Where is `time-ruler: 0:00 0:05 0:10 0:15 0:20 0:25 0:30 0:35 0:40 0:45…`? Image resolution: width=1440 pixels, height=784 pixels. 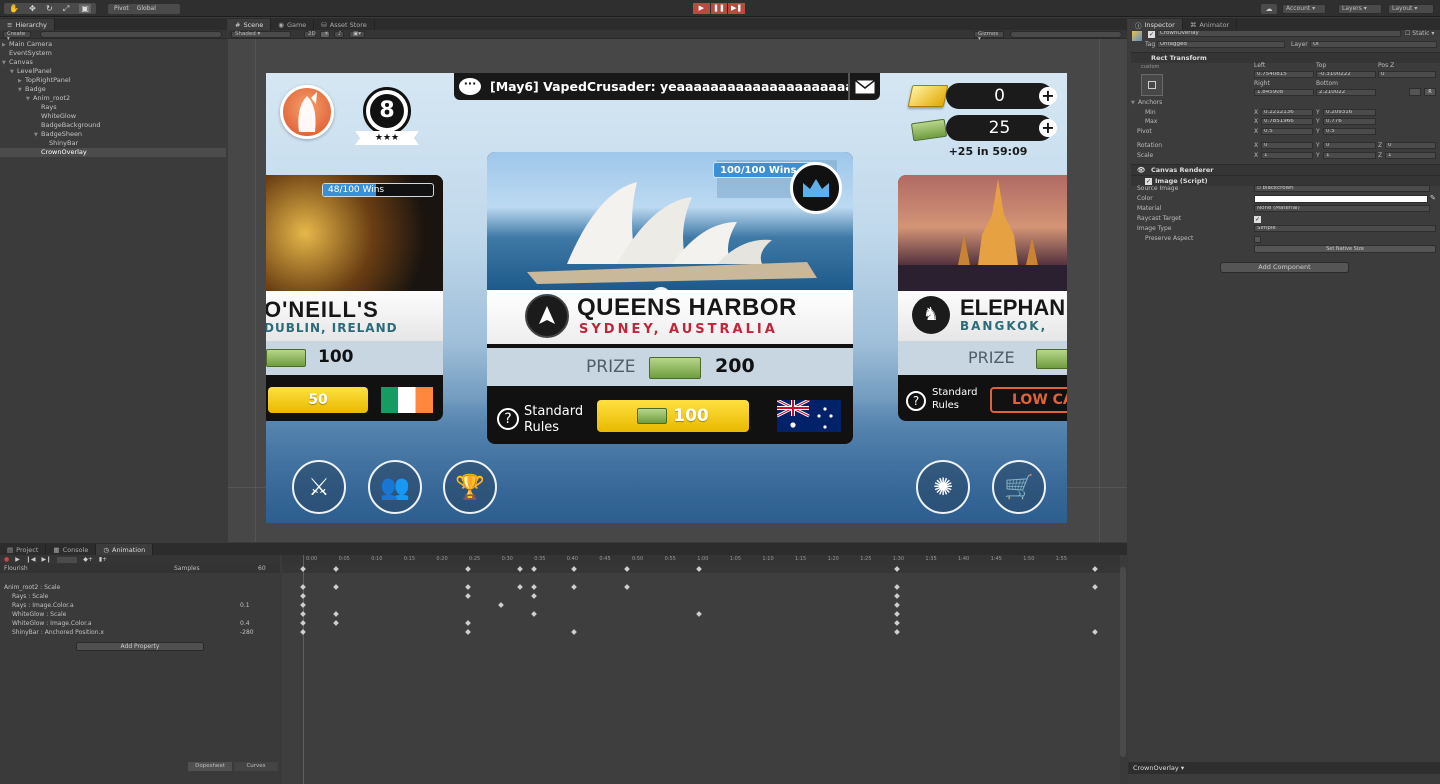
time-ruler: 0:00 0:05 0:10 0:15 0:20 0:25 0:30 0:35 0:40 0:45… is located at coordinates (701, 559).